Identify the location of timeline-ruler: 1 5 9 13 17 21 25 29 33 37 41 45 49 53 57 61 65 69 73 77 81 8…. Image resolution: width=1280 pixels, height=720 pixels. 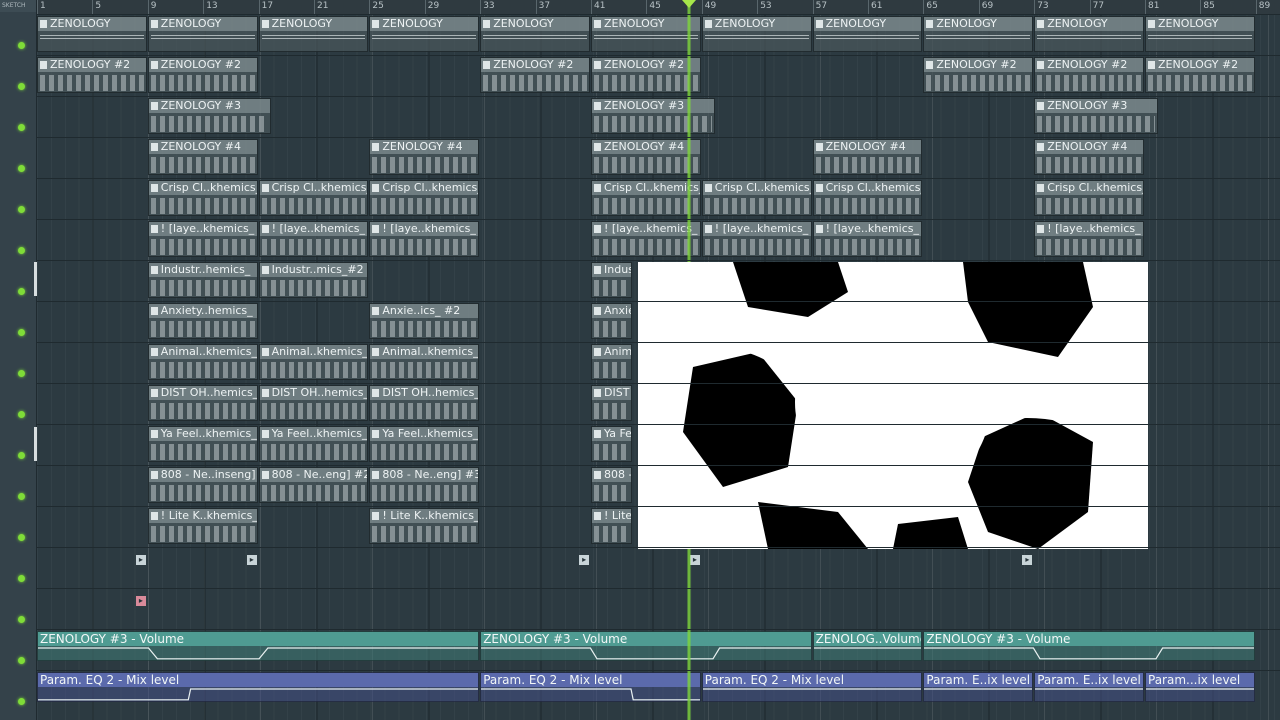
(658, 7).